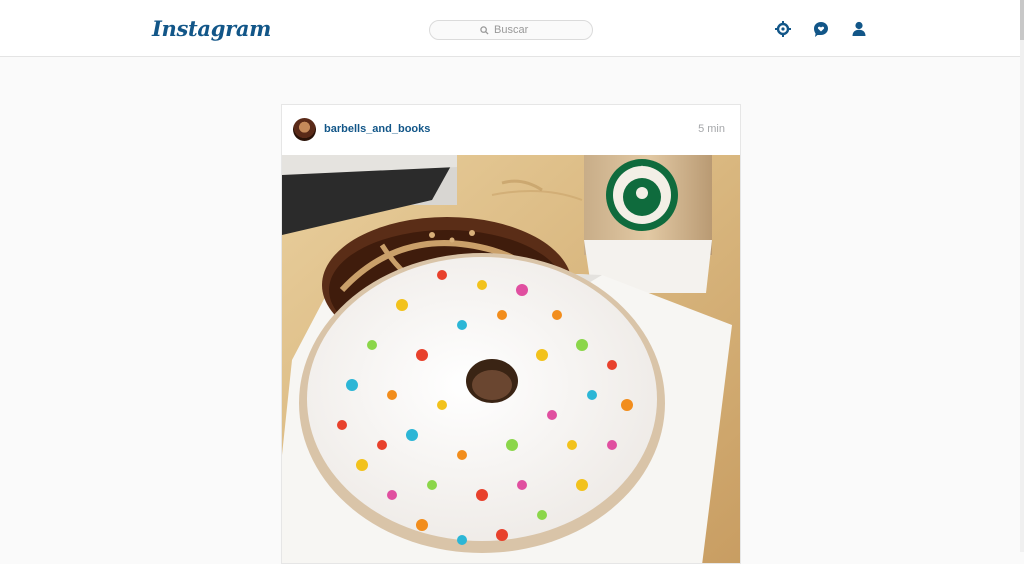  I want to click on search-box, so click(511, 30).